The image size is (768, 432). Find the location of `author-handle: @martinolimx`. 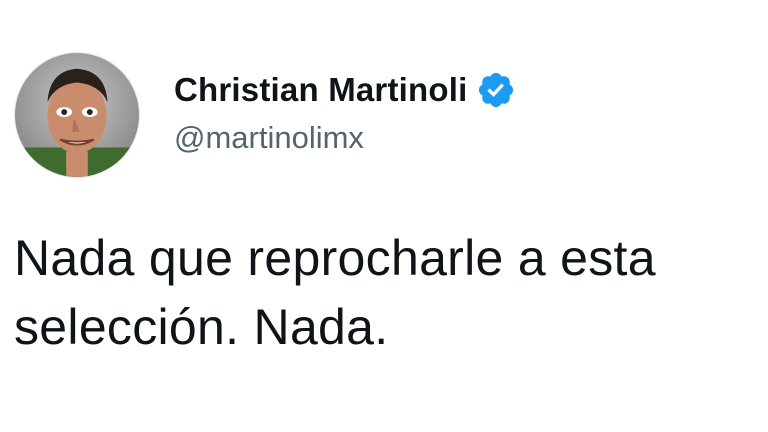

author-handle: @martinolimx is located at coordinates (345, 138).